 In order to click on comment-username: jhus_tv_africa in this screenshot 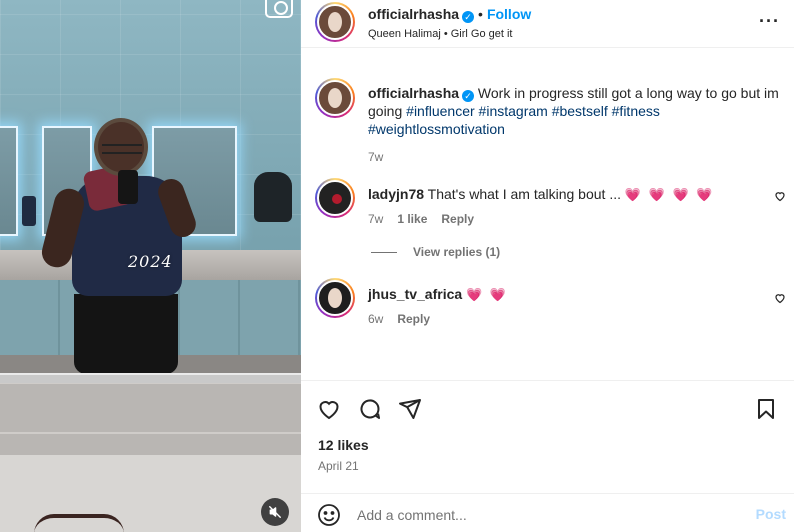, I will do `click(415, 294)`.